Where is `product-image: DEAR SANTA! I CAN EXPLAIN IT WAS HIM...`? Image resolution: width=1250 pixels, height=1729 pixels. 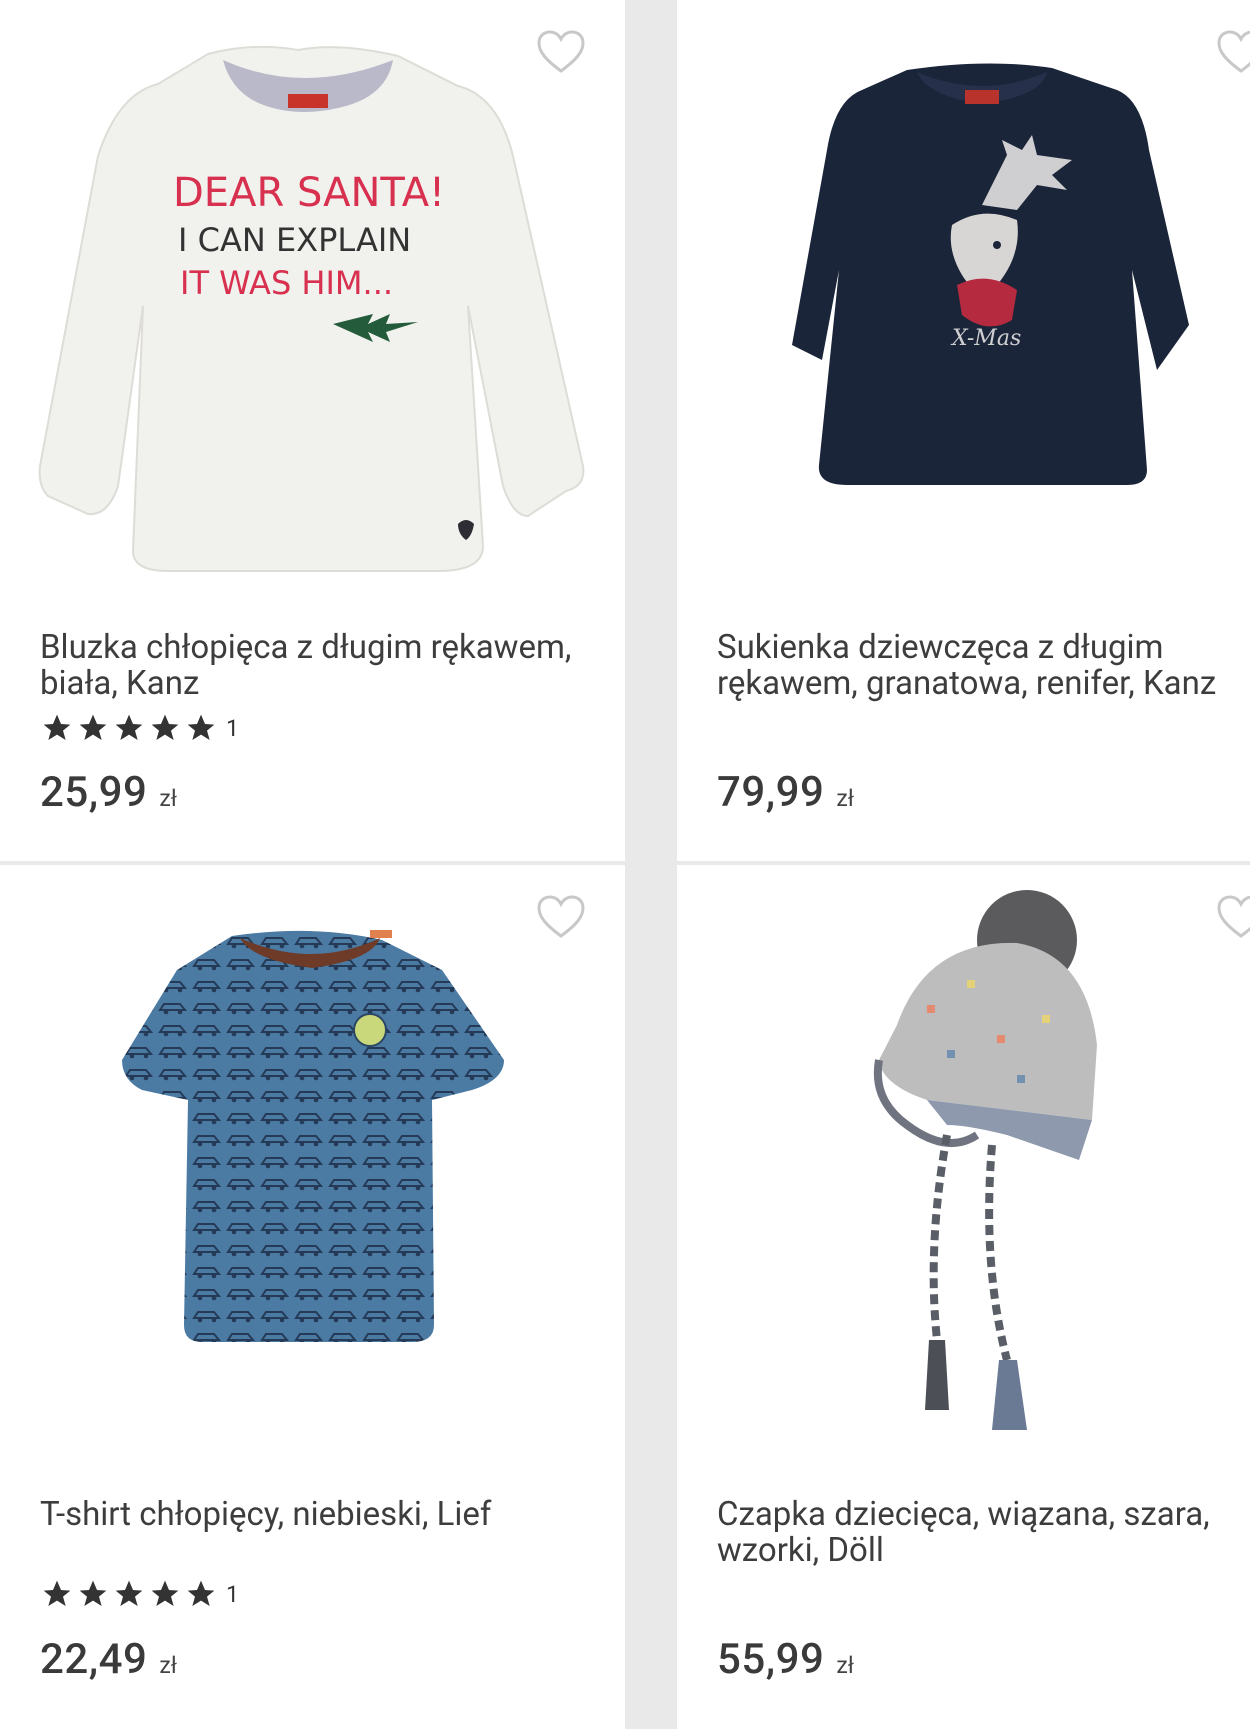
product-image: DEAR SANTA! I CAN EXPLAIN IT WAS HIM... is located at coordinates (312, 311).